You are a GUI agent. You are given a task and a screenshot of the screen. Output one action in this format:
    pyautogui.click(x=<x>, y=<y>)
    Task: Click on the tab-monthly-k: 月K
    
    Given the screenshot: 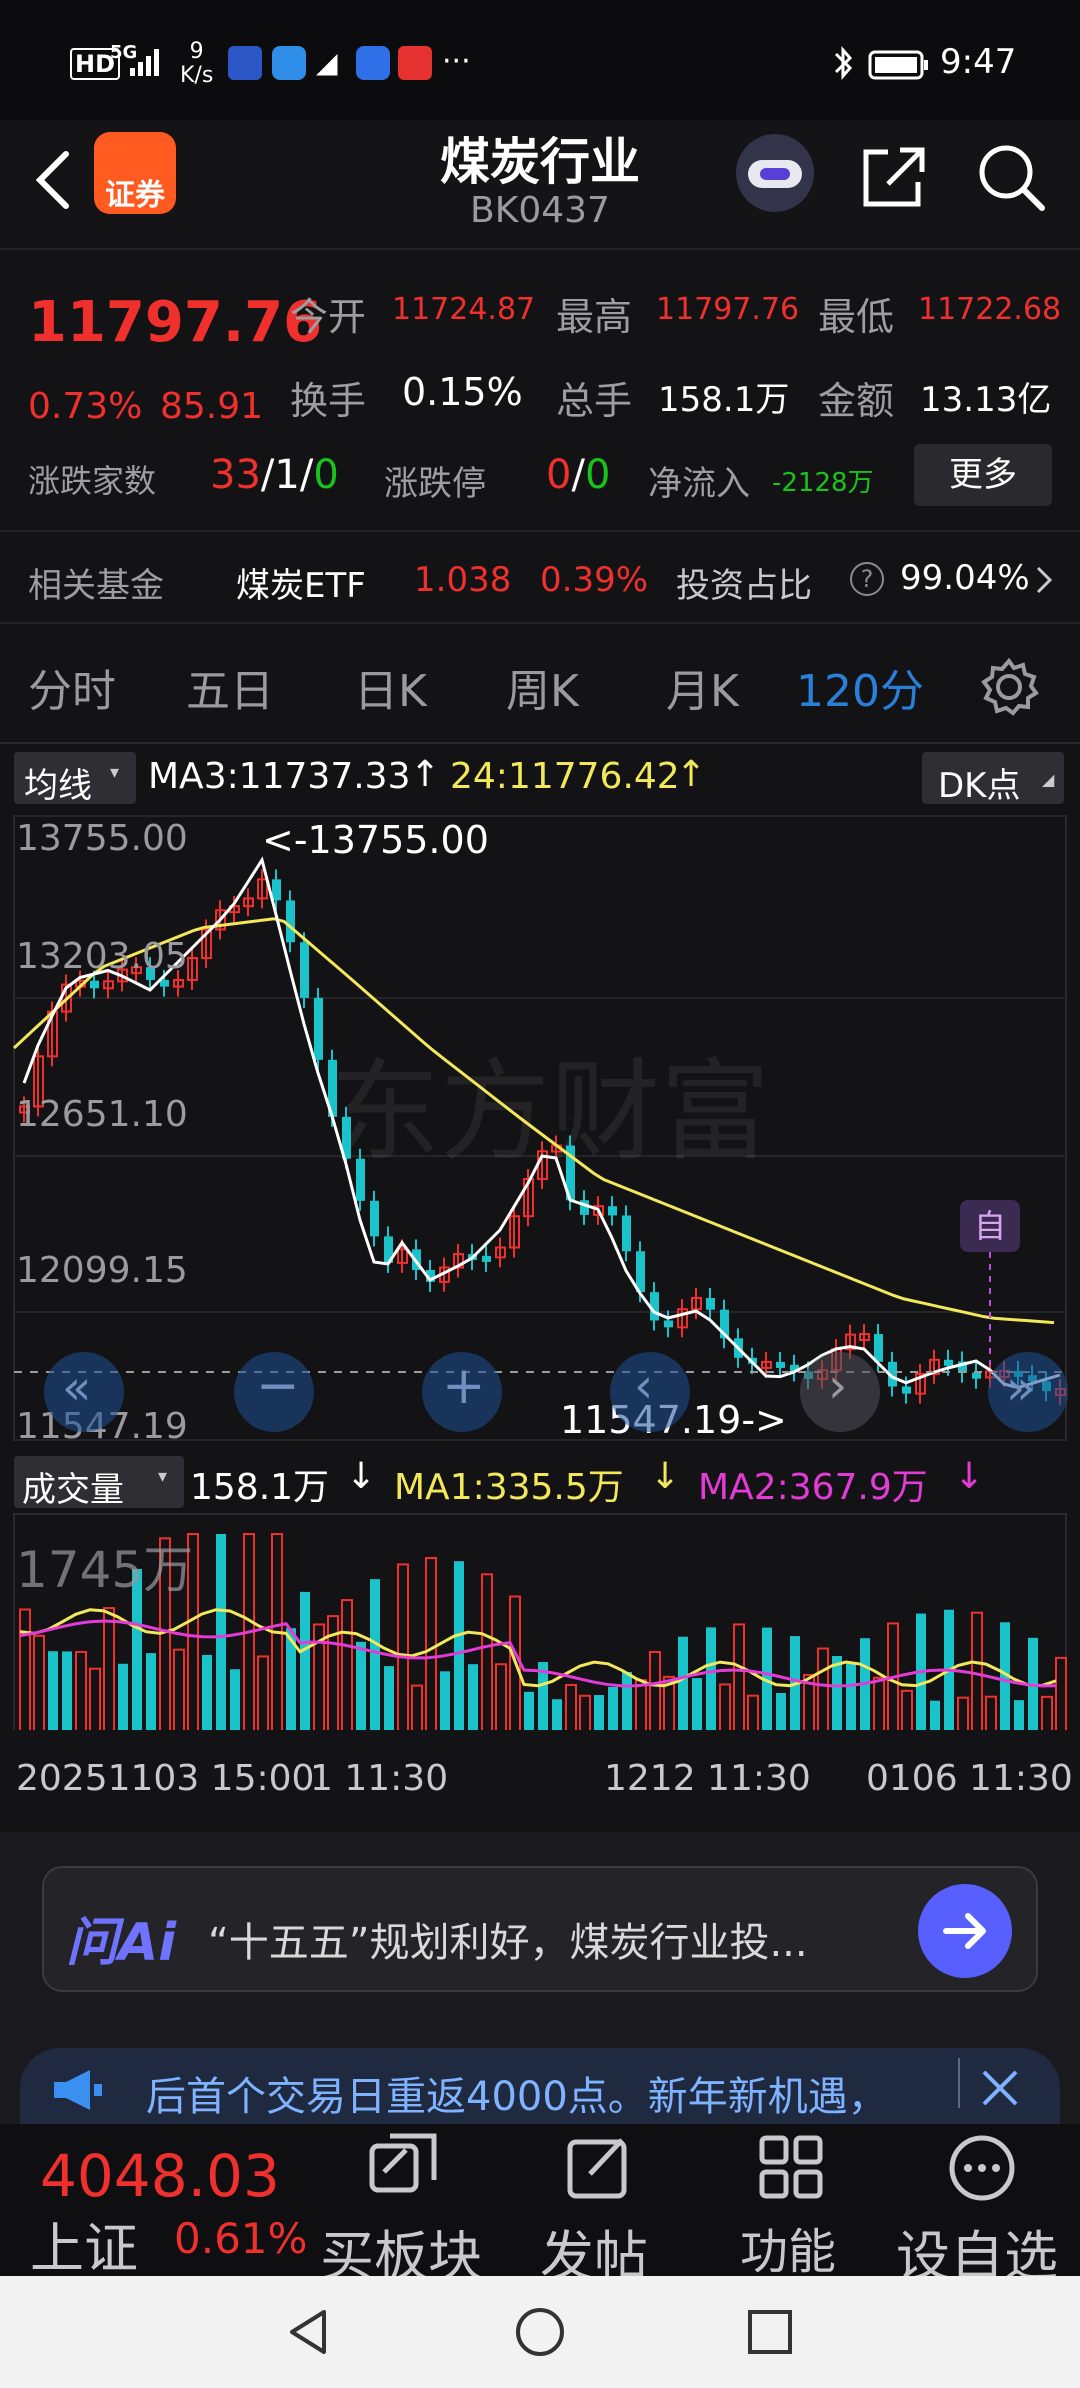 What is the action you would take?
    pyautogui.click(x=702, y=687)
    